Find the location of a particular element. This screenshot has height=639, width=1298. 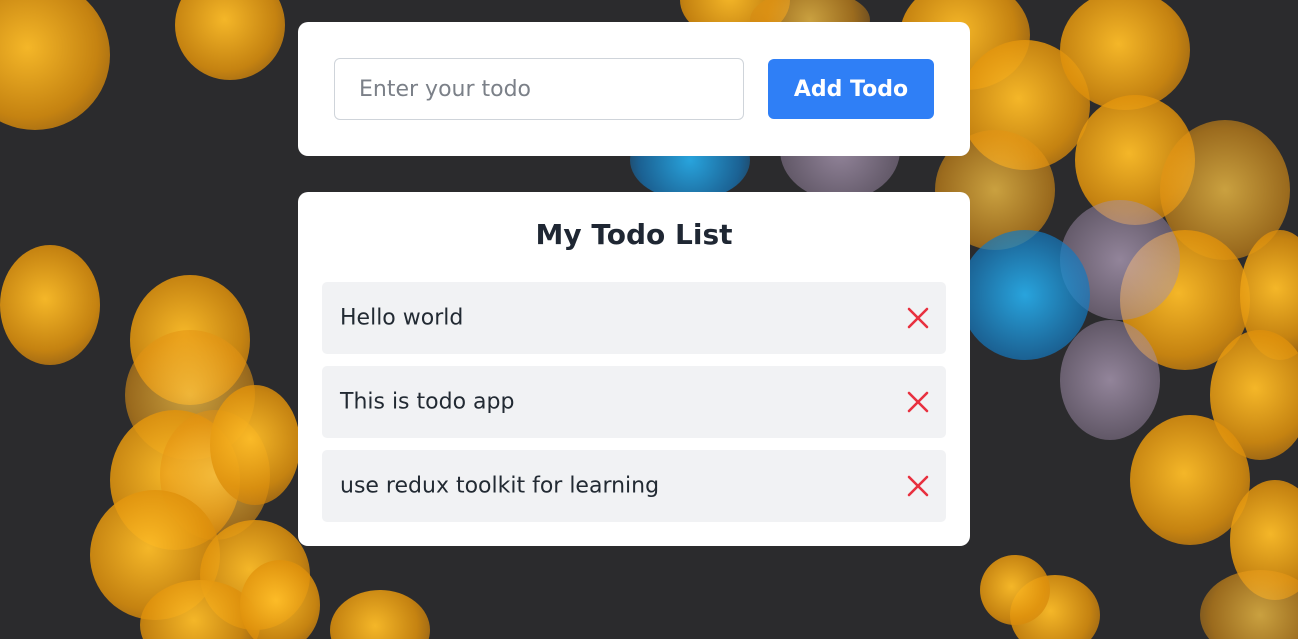

todo-item-text: use redux toolkit for learning is located at coordinates (500, 486).